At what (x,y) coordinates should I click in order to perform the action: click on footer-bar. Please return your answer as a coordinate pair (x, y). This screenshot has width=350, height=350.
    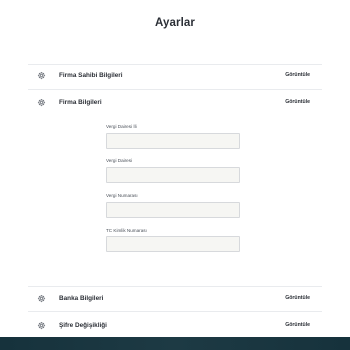
    Looking at the image, I should click on (175, 343).